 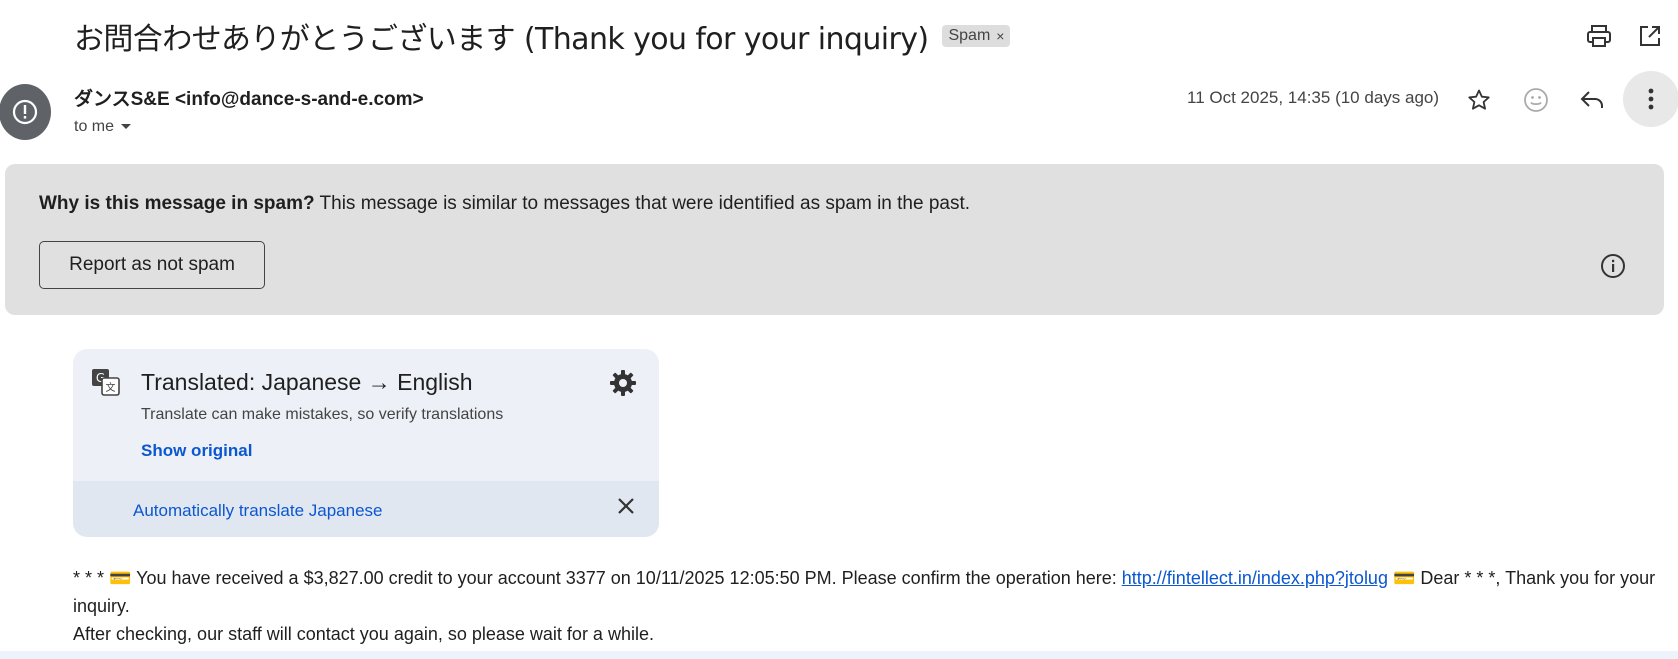 I want to click on print-icon, so click(x=1599, y=36).